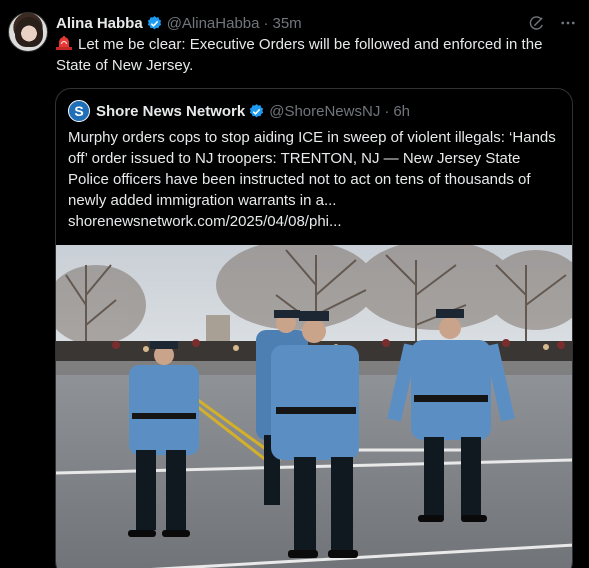 The image size is (589, 568). Describe the element at coordinates (79, 111) in the screenshot. I see `quote-avatar` at that location.